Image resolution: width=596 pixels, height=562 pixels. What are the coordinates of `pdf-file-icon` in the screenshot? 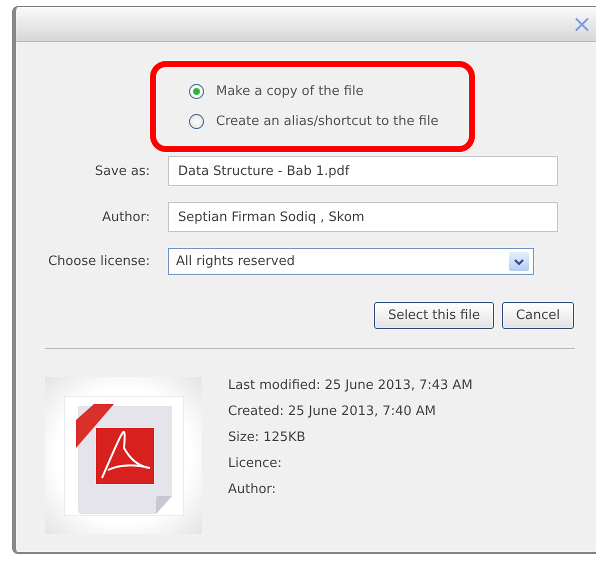 It's located at (124, 456).